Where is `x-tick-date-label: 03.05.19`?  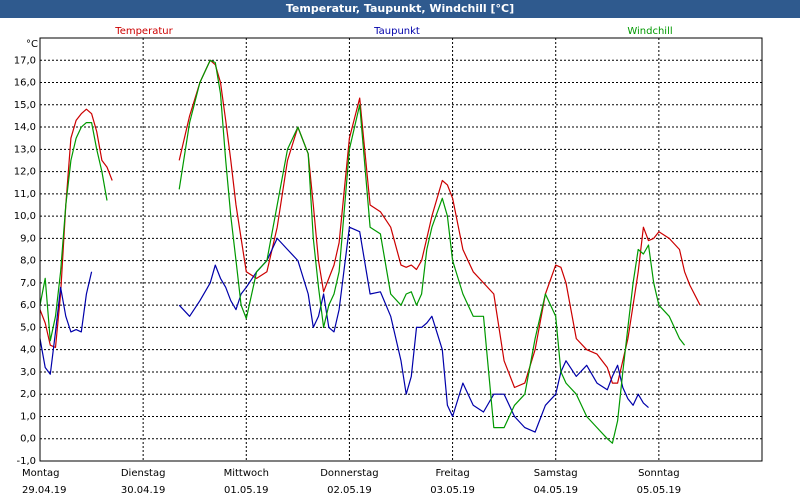 x-tick-date-label: 03.05.19 is located at coordinates (452, 490).